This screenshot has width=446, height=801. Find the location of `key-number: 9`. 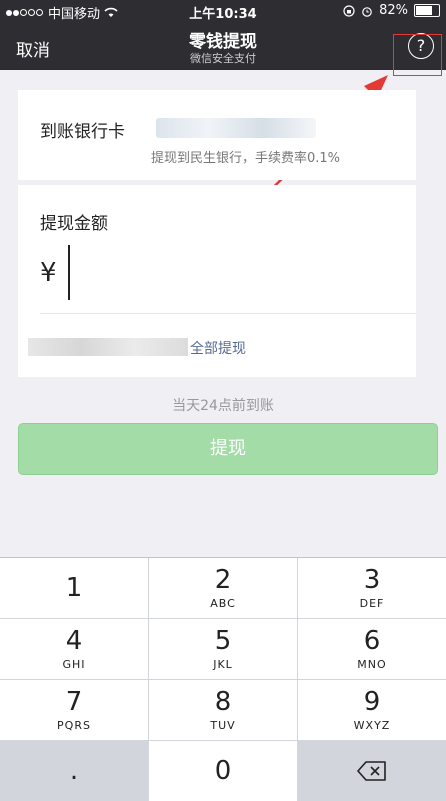

key-number: 9 is located at coordinates (372, 702).